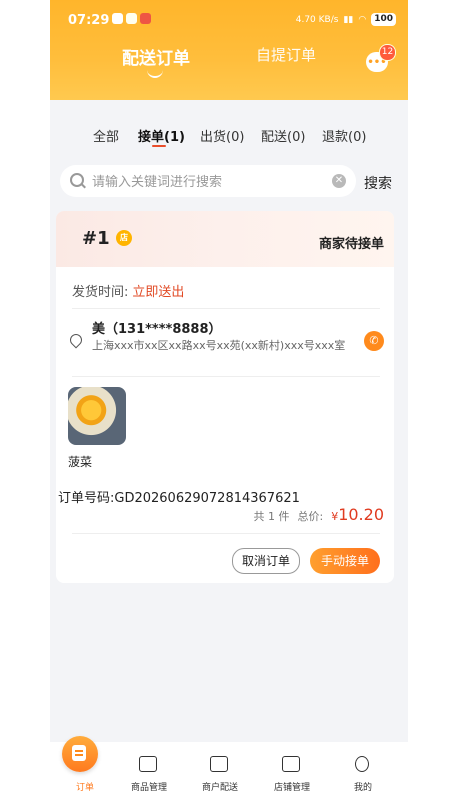 The image size is (450, 800). Describe the element at coordinates (100, 292) in the screenshot. I see `ship-time-label: 发货时间:` at that location.